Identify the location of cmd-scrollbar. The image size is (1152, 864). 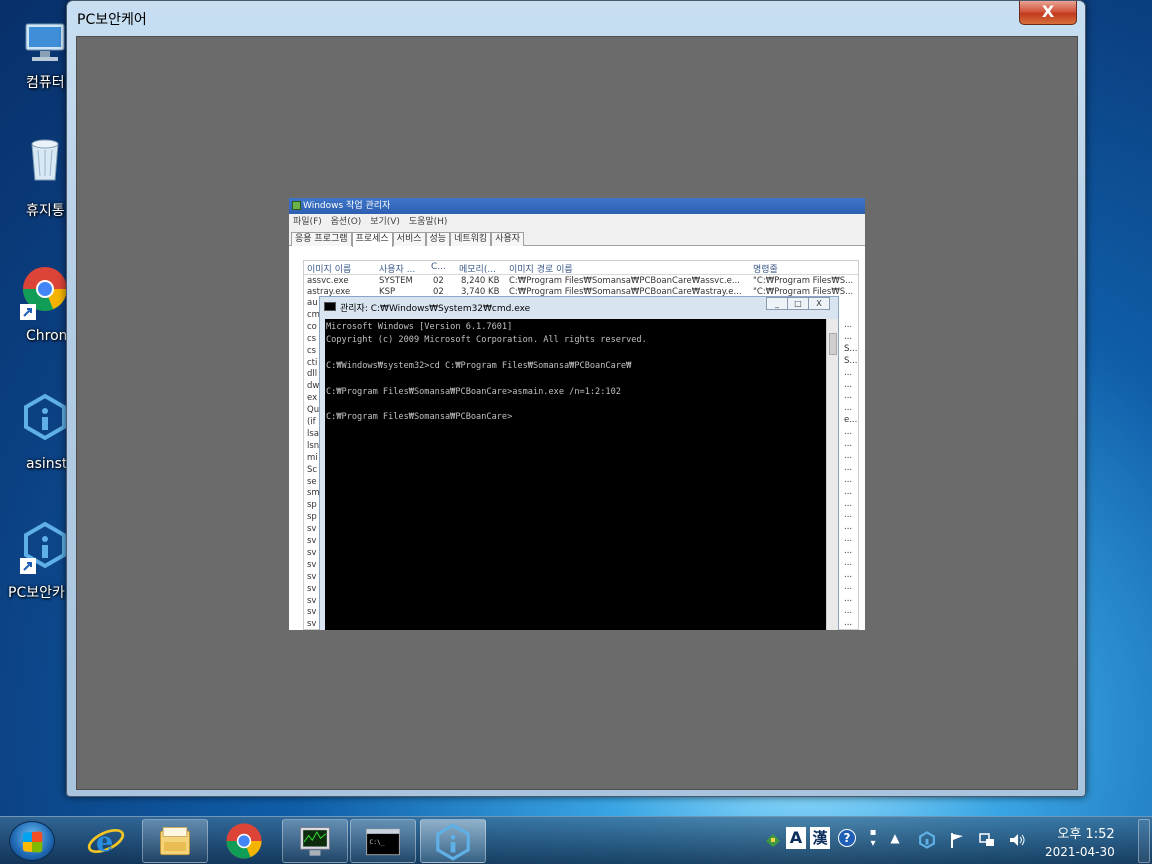
(832, 474).